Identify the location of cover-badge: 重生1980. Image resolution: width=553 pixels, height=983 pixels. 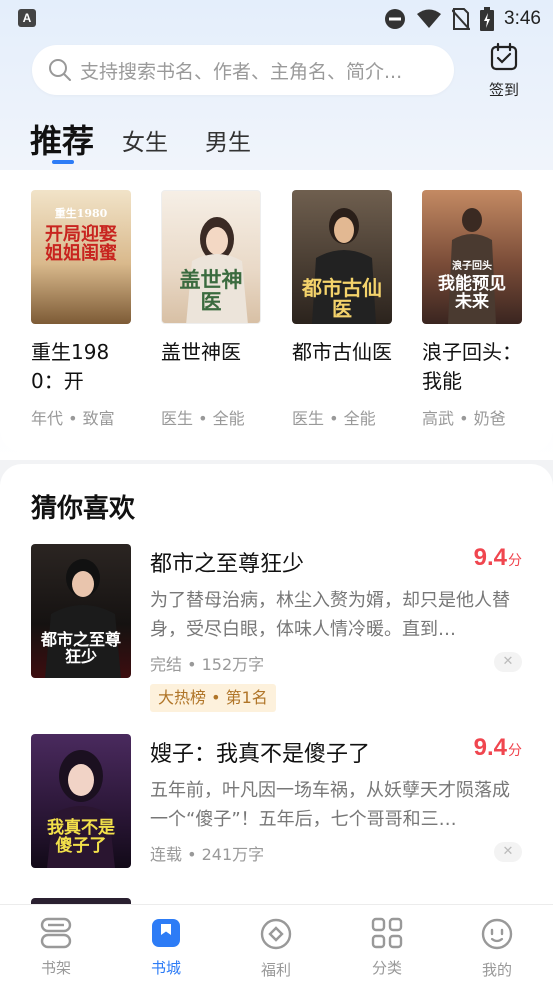
(81, 213).